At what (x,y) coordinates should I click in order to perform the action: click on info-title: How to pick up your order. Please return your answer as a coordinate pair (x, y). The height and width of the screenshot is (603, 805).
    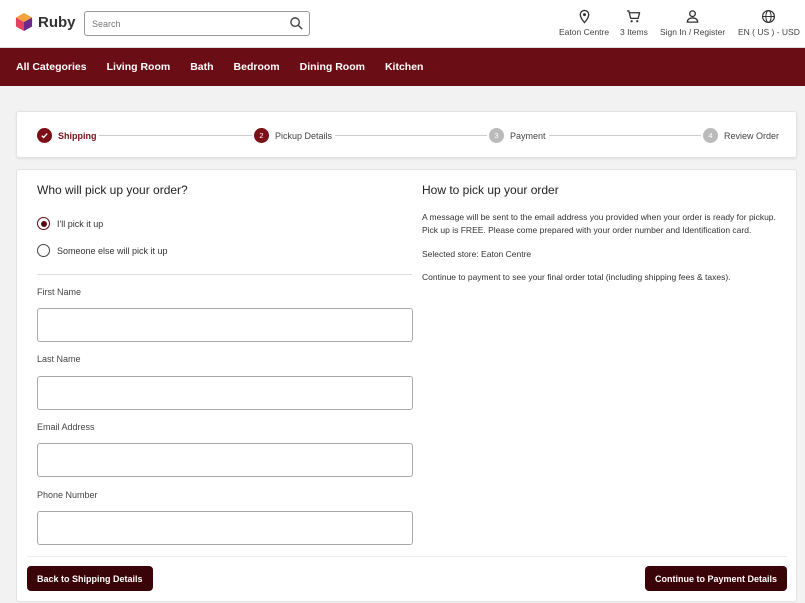
    Looking at the image, I should click on (490, 190).